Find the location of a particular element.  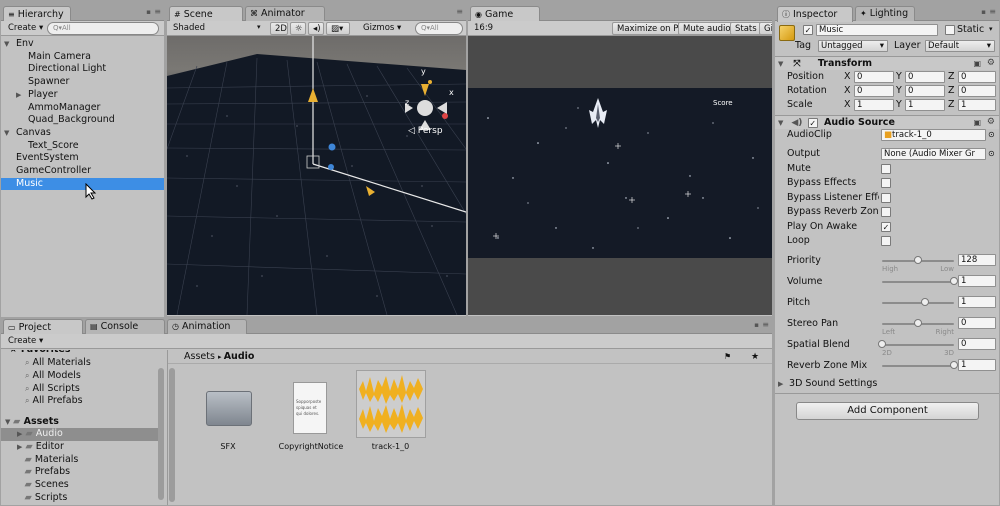

effects-dropdown: ▨▾ is located at coordinates (338, 28).